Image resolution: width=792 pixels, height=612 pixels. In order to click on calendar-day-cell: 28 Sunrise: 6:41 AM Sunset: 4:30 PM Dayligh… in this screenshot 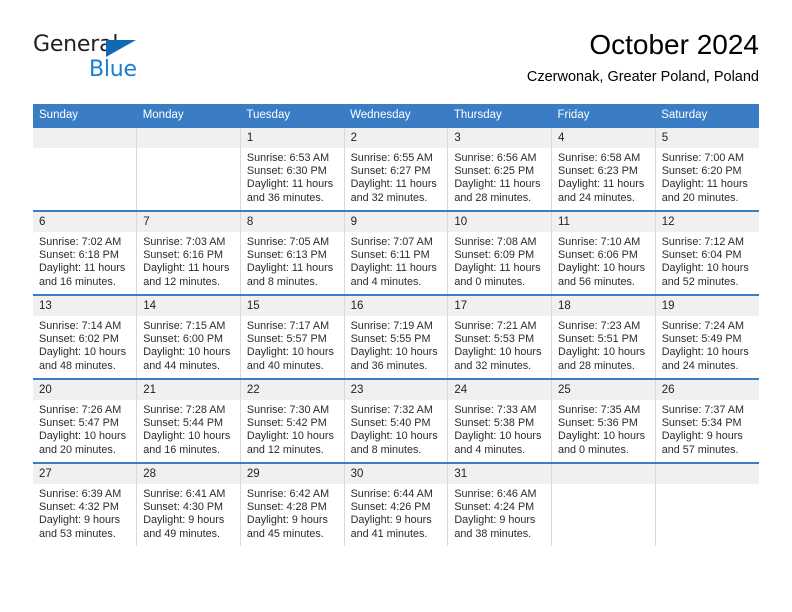, I will do `click(188, 504)`.